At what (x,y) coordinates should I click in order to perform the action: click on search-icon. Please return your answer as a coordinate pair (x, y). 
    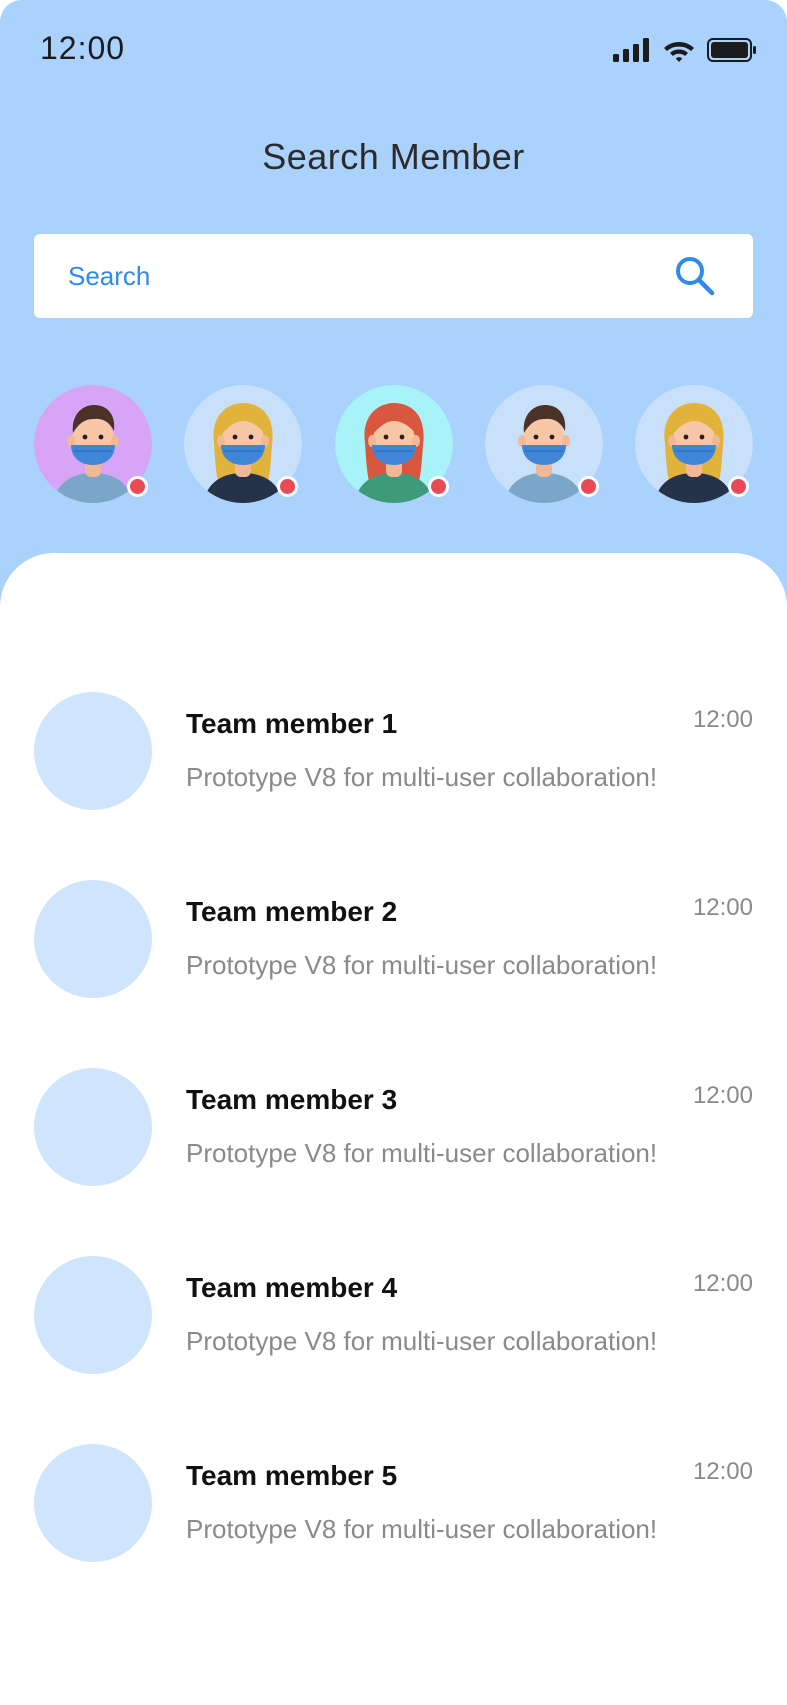
    Looking at the image, I should click on (695, 276).